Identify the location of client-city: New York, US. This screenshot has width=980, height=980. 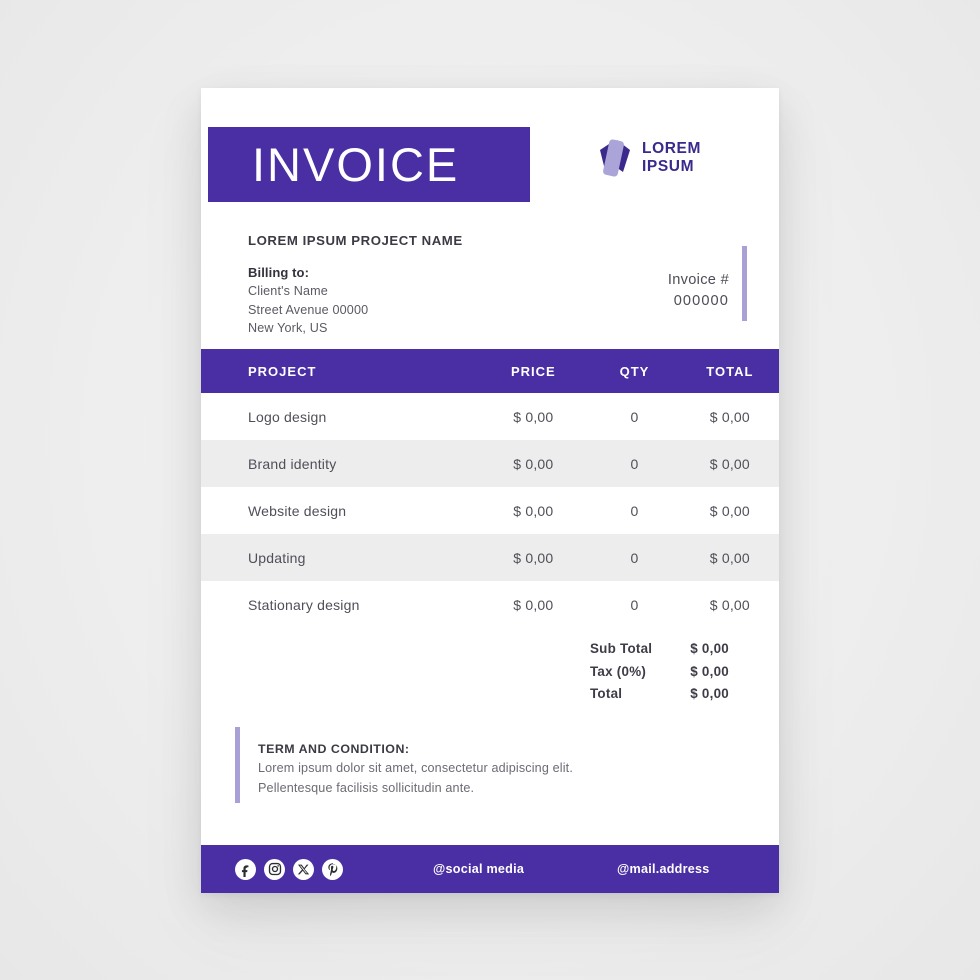
(288, 328).